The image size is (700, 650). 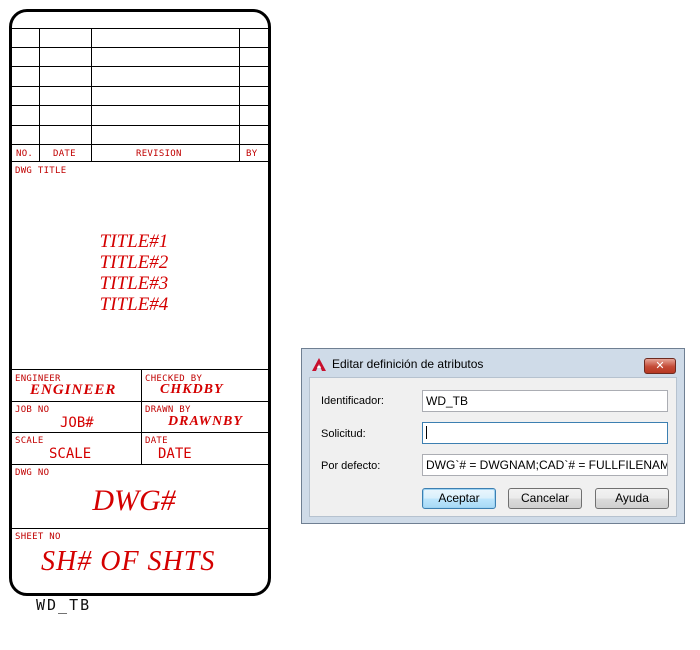 What do you see at coordinates (159, 154) in the screenshot?
I see `rev-header-revision: REVISION` at bounding box center [159, 154].